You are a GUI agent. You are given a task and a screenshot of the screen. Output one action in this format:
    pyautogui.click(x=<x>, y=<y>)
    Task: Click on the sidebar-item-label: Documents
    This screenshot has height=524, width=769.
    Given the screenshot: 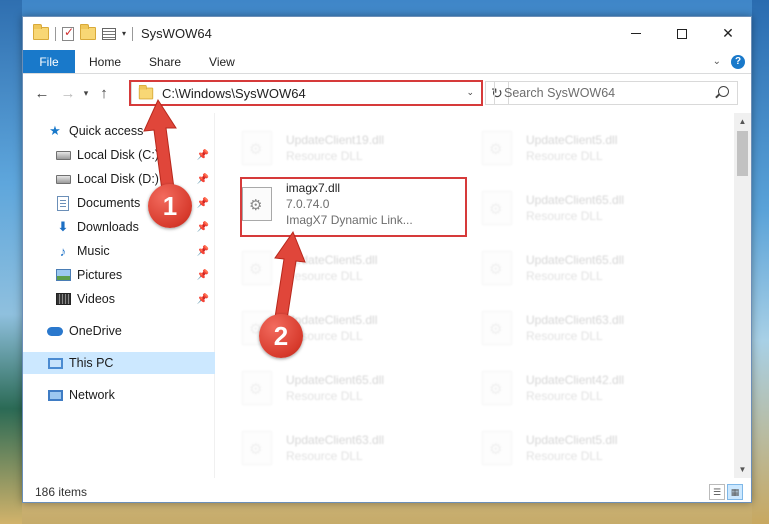 What is the action you would take?
    pyautogui.click(x=109, y=203)
    